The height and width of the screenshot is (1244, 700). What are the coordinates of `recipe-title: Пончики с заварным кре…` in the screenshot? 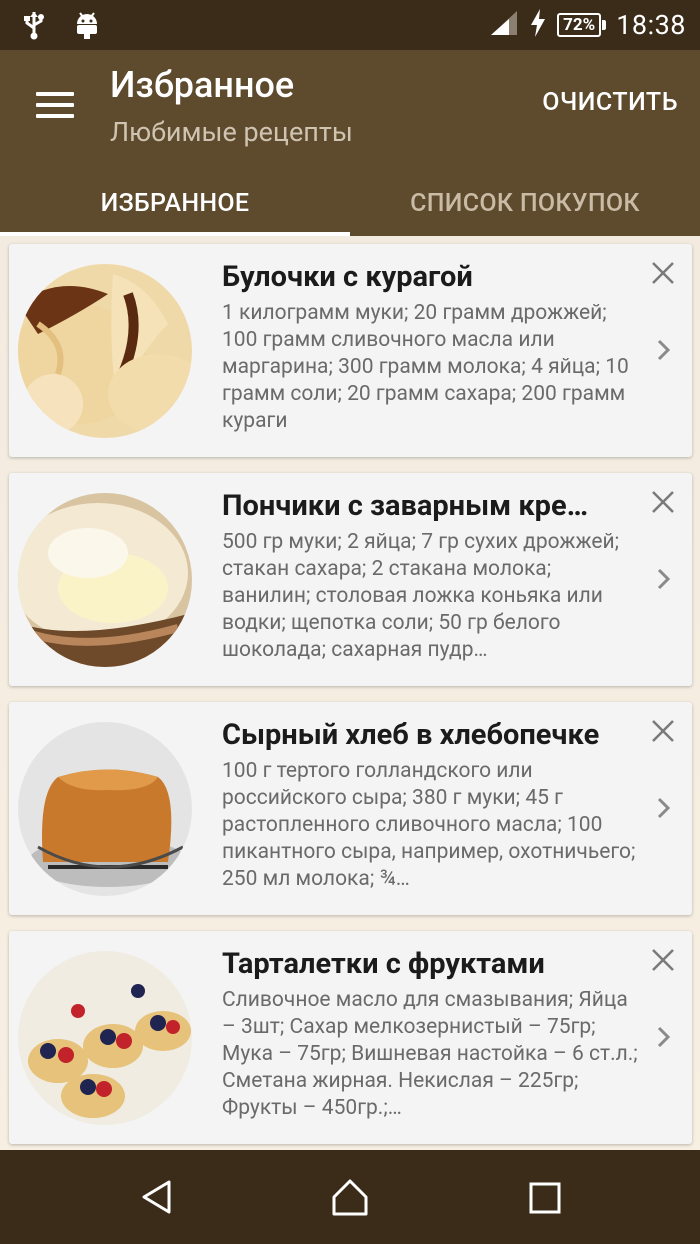 It's located at (405, 506).